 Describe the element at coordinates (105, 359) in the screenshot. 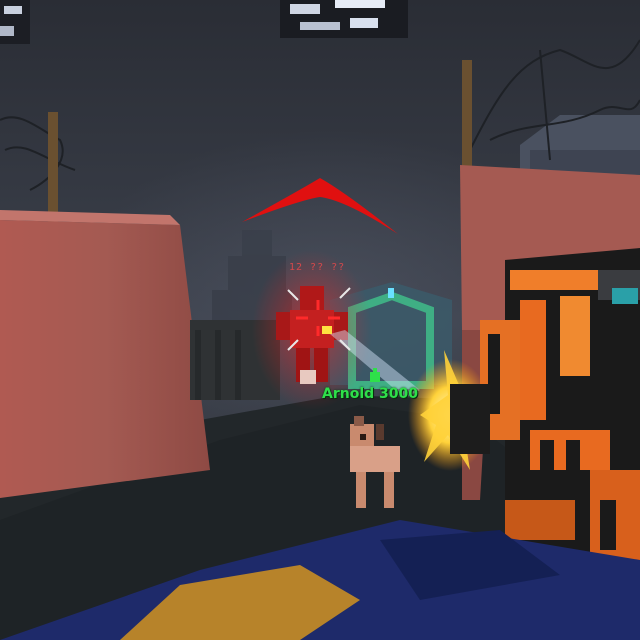

I see `left-wall` at that location.